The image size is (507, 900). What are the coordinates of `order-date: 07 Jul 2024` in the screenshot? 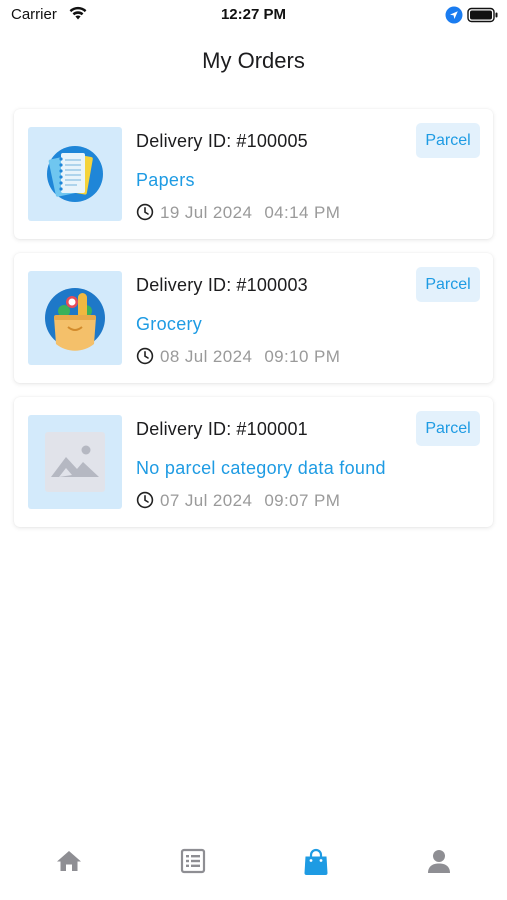 It's located at (206, 500).